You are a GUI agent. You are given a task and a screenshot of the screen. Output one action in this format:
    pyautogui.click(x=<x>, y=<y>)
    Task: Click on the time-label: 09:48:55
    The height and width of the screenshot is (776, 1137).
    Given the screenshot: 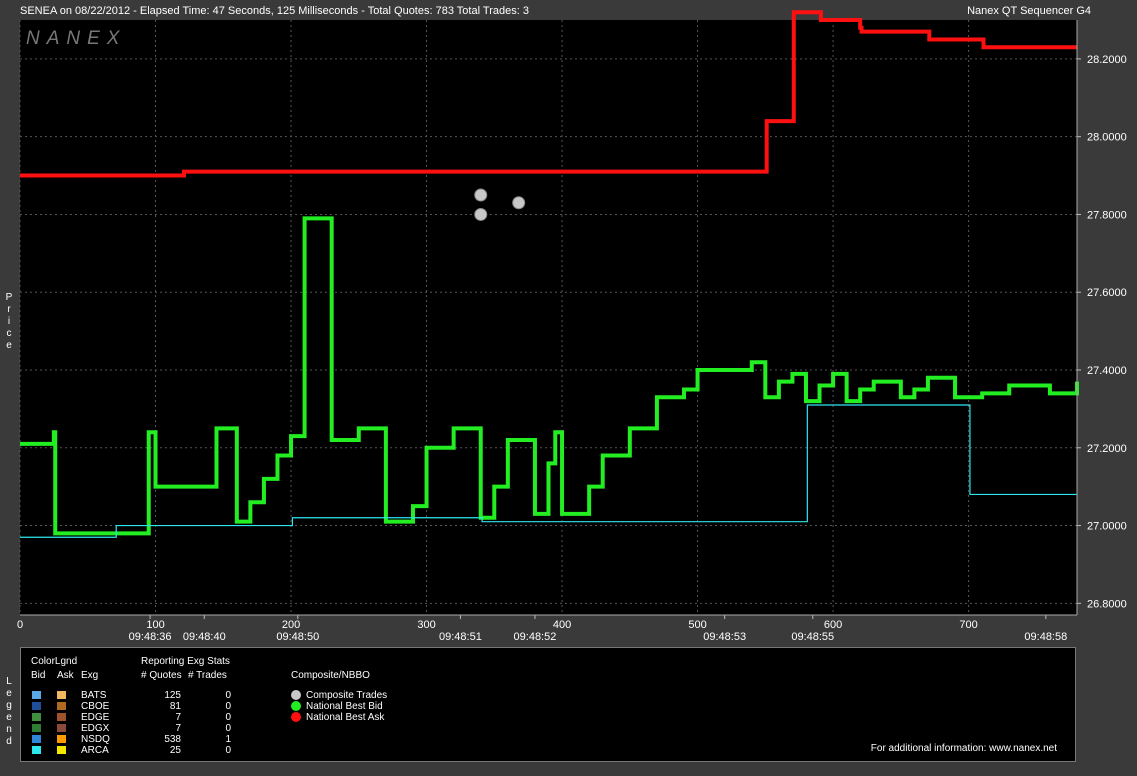 What is the action you would take?
    pyautogui.click(x=812, y=637)
    